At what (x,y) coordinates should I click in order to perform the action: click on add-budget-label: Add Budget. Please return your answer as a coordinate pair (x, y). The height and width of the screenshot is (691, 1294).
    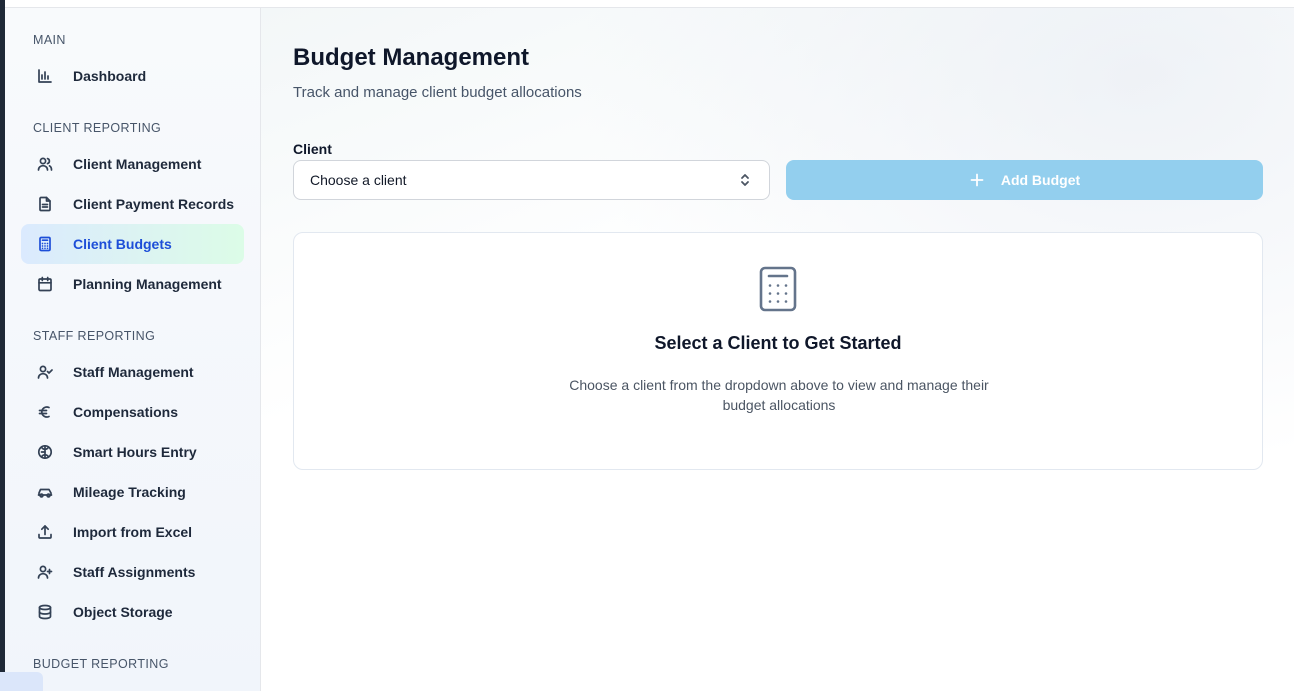
    Looking at the image, I should click on (1040, 180).